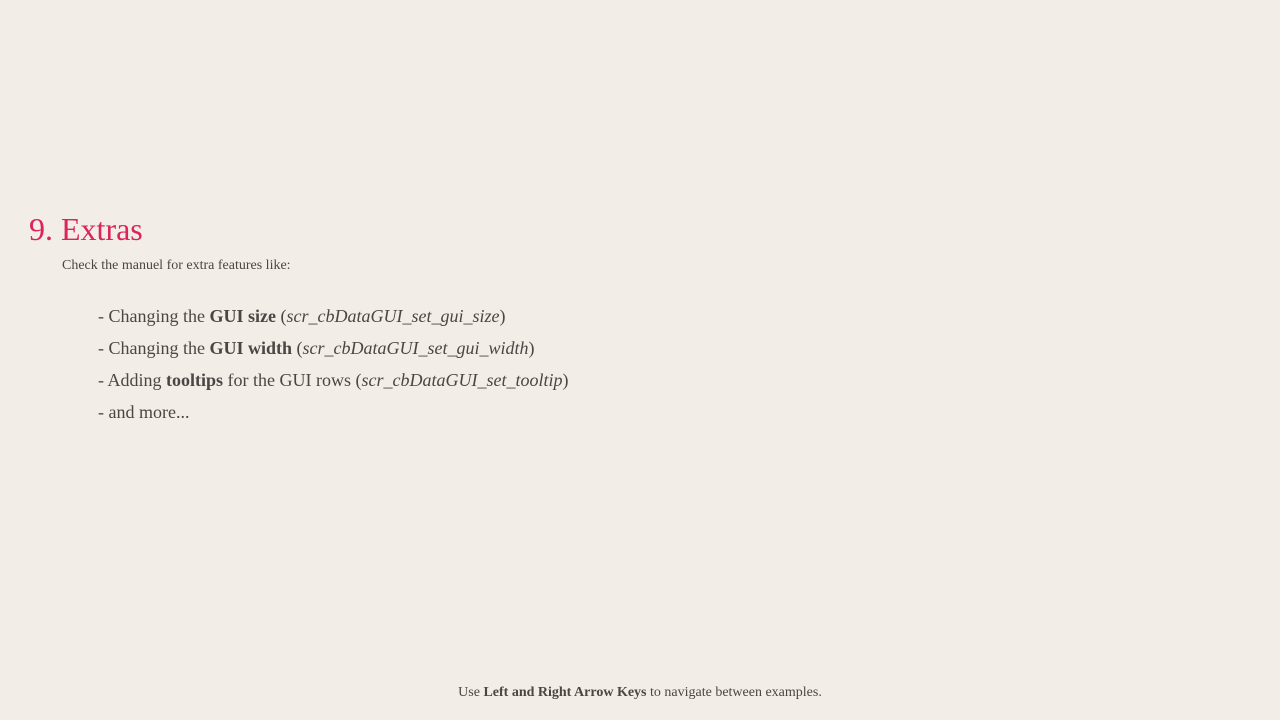  Describe the element at coordinates (462, 380) in the screenshot. I see `feature-function-name: scr_cbDataGUI_set_tooltip` at that location.